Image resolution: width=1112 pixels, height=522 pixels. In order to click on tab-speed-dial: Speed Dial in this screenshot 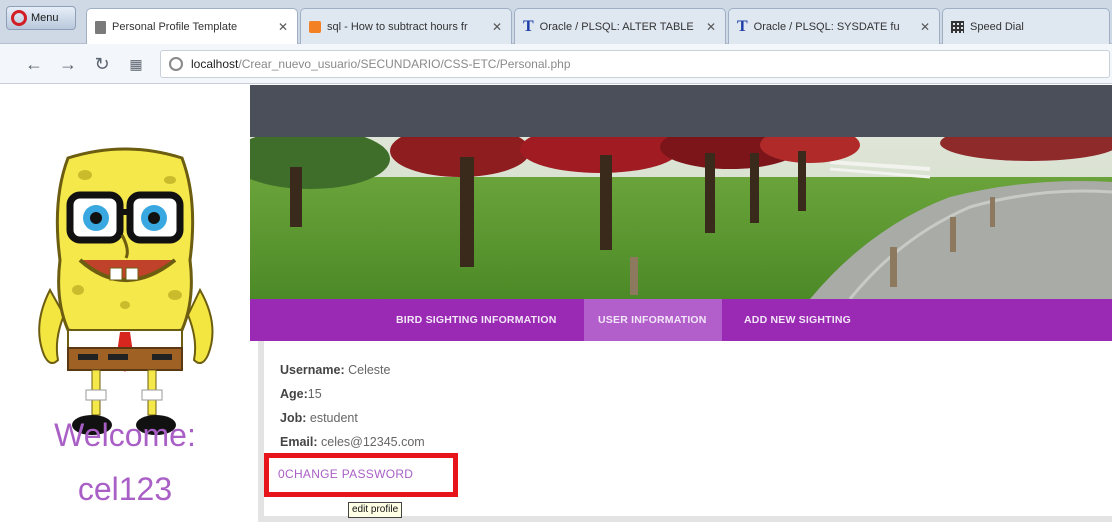, I will do `click(1026, 26)`.